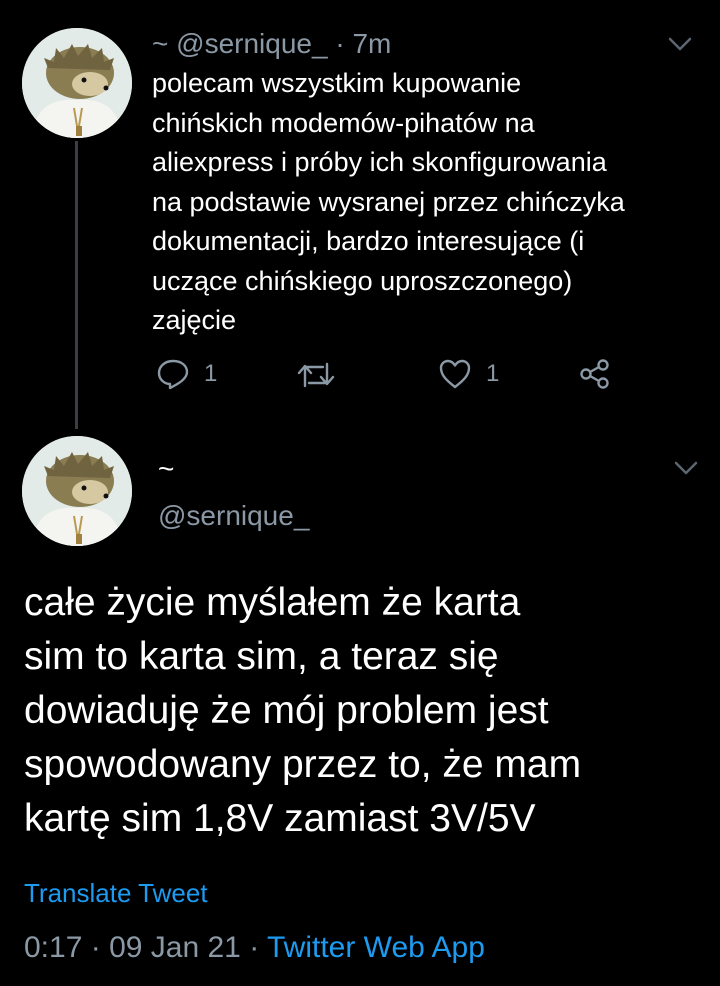  What do you see at coordinates (303, 764) in the screenshot?
I see `tweet2-text-line: spowodowany przez to, że mam` at bounding box center [303, 764].